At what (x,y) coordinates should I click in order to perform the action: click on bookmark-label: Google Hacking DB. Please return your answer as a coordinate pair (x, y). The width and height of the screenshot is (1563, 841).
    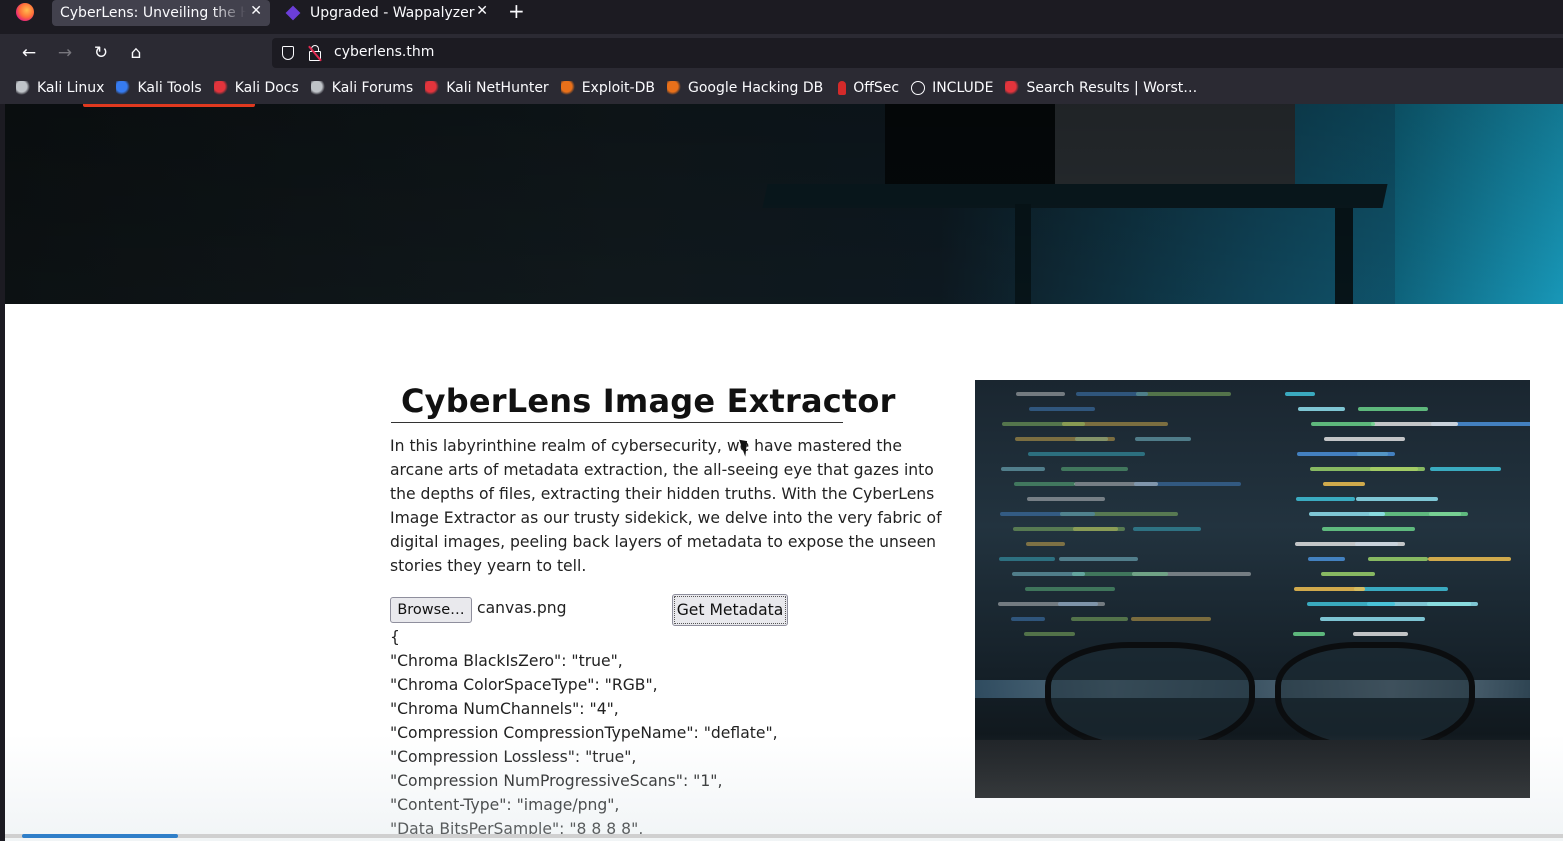
    Looking at the image, I should click on (755, 88).